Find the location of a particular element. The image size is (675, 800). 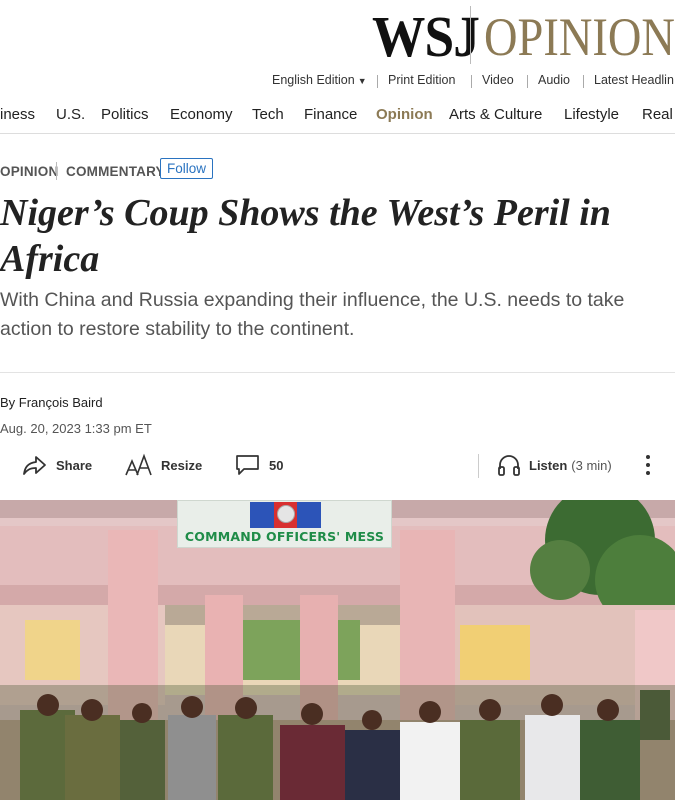

comment-count: 50 is located at coordinates (276, 465).